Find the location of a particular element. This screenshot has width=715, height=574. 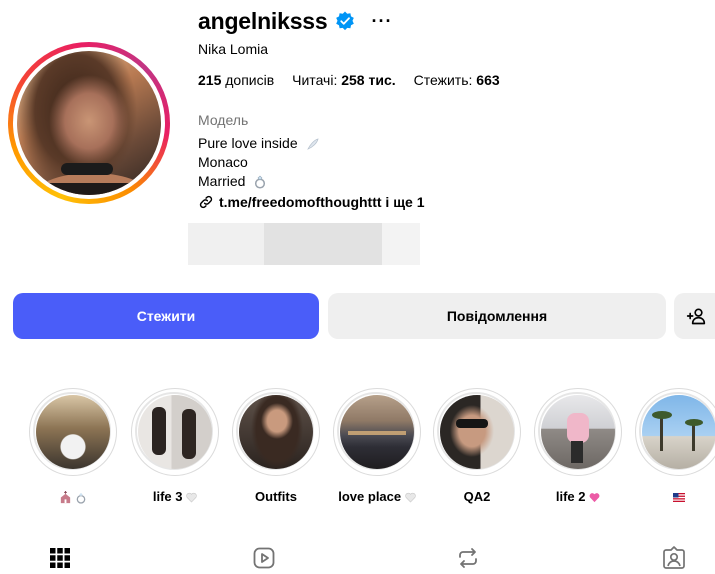

more-options-icon: ··· is located at coordinates (381, 21).